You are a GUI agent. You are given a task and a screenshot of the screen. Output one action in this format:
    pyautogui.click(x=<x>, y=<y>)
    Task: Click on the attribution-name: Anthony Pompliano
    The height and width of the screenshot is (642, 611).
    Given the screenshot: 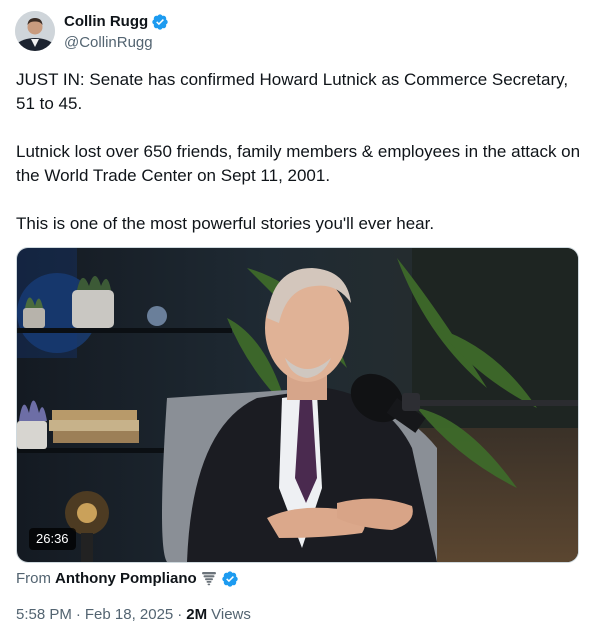 What is the action you would take?
    pyautogui.click(x=126, y=579)
    